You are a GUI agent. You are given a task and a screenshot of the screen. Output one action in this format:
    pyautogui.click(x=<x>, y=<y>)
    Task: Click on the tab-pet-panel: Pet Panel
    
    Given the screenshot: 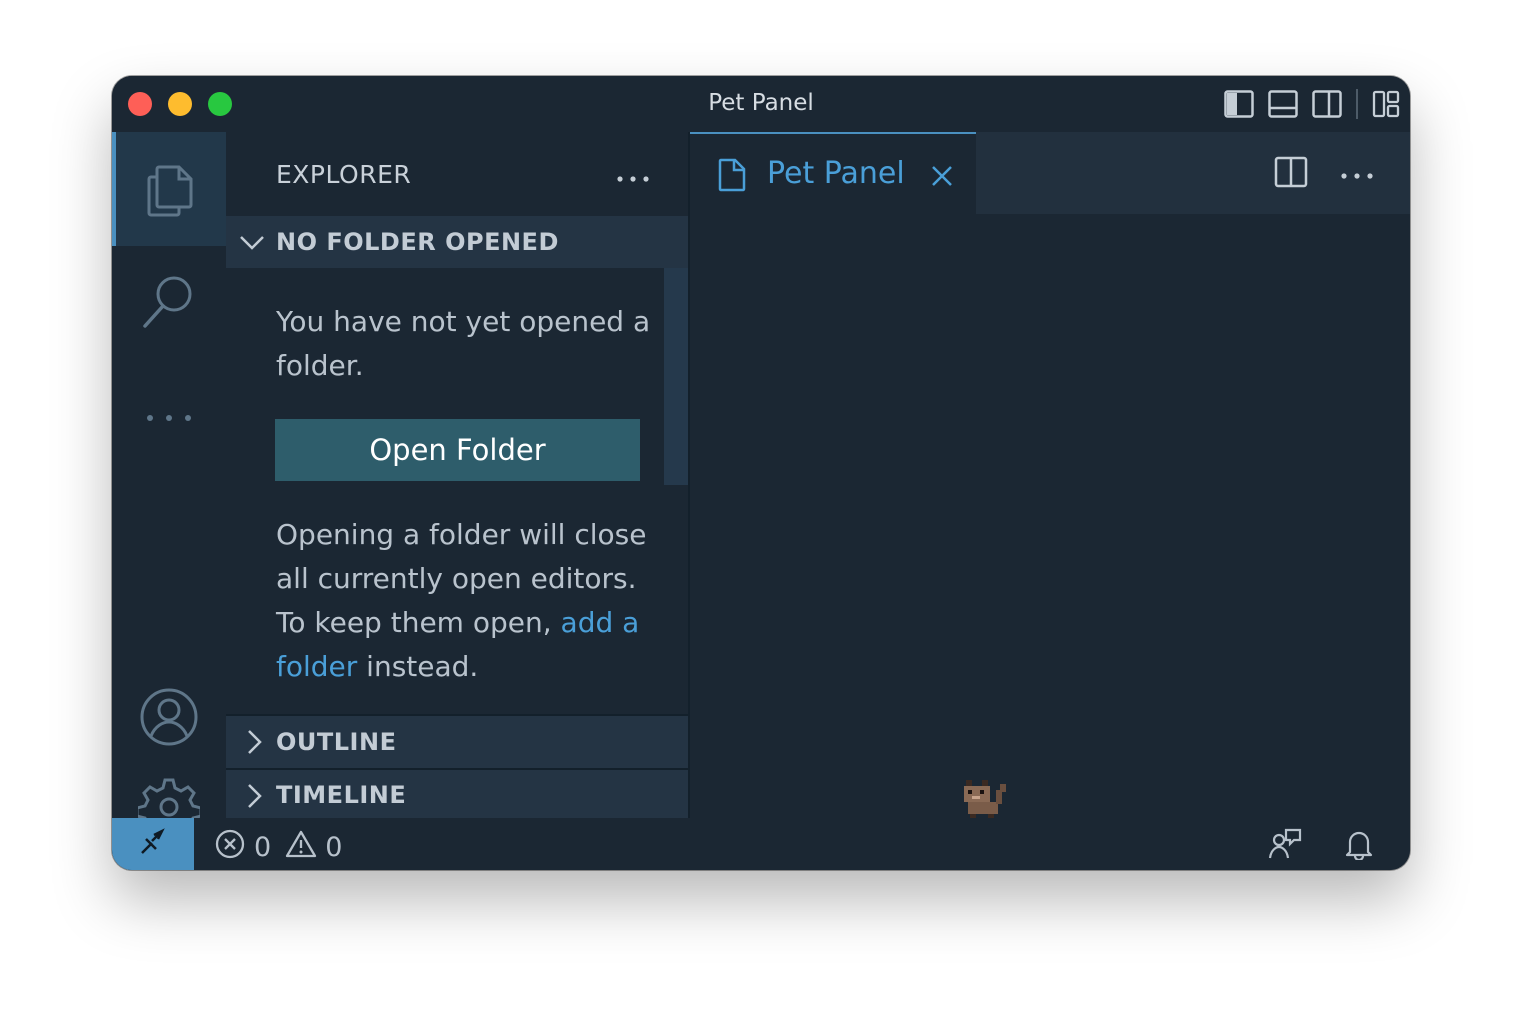 What is the action you would take?
    pyautogui.click(x=833, y=173)
    